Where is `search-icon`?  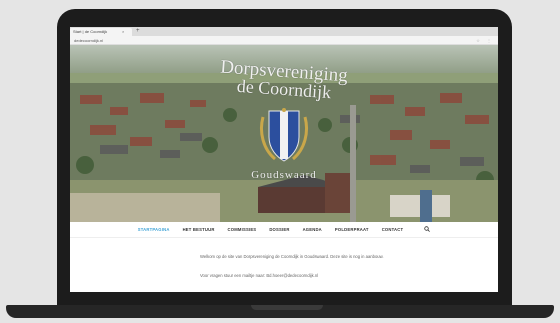
search-icon is located at coordinates (427, 229).